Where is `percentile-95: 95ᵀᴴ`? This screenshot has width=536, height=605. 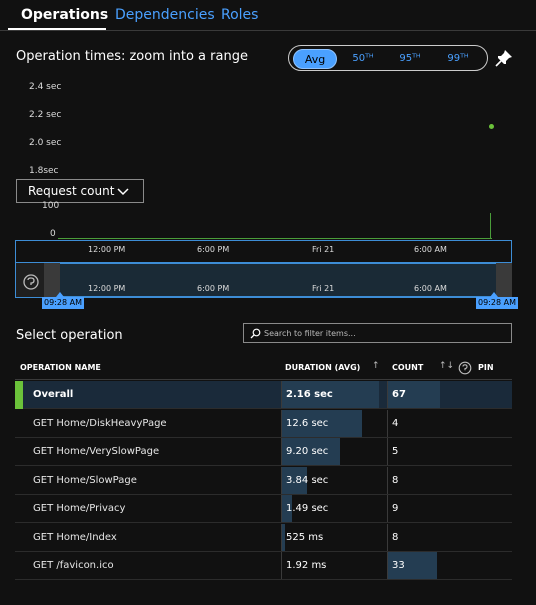 percentile-95: 95ᵀᴴ is located at coordinates (410, 59).